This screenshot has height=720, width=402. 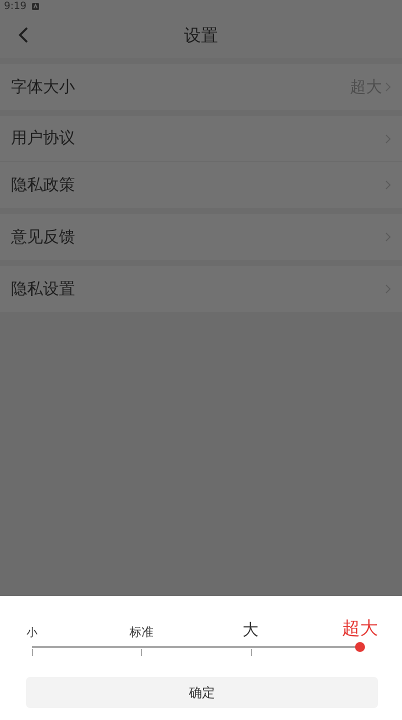 I want to click on row-label: 隐私政策, so click(x=43, y=185).